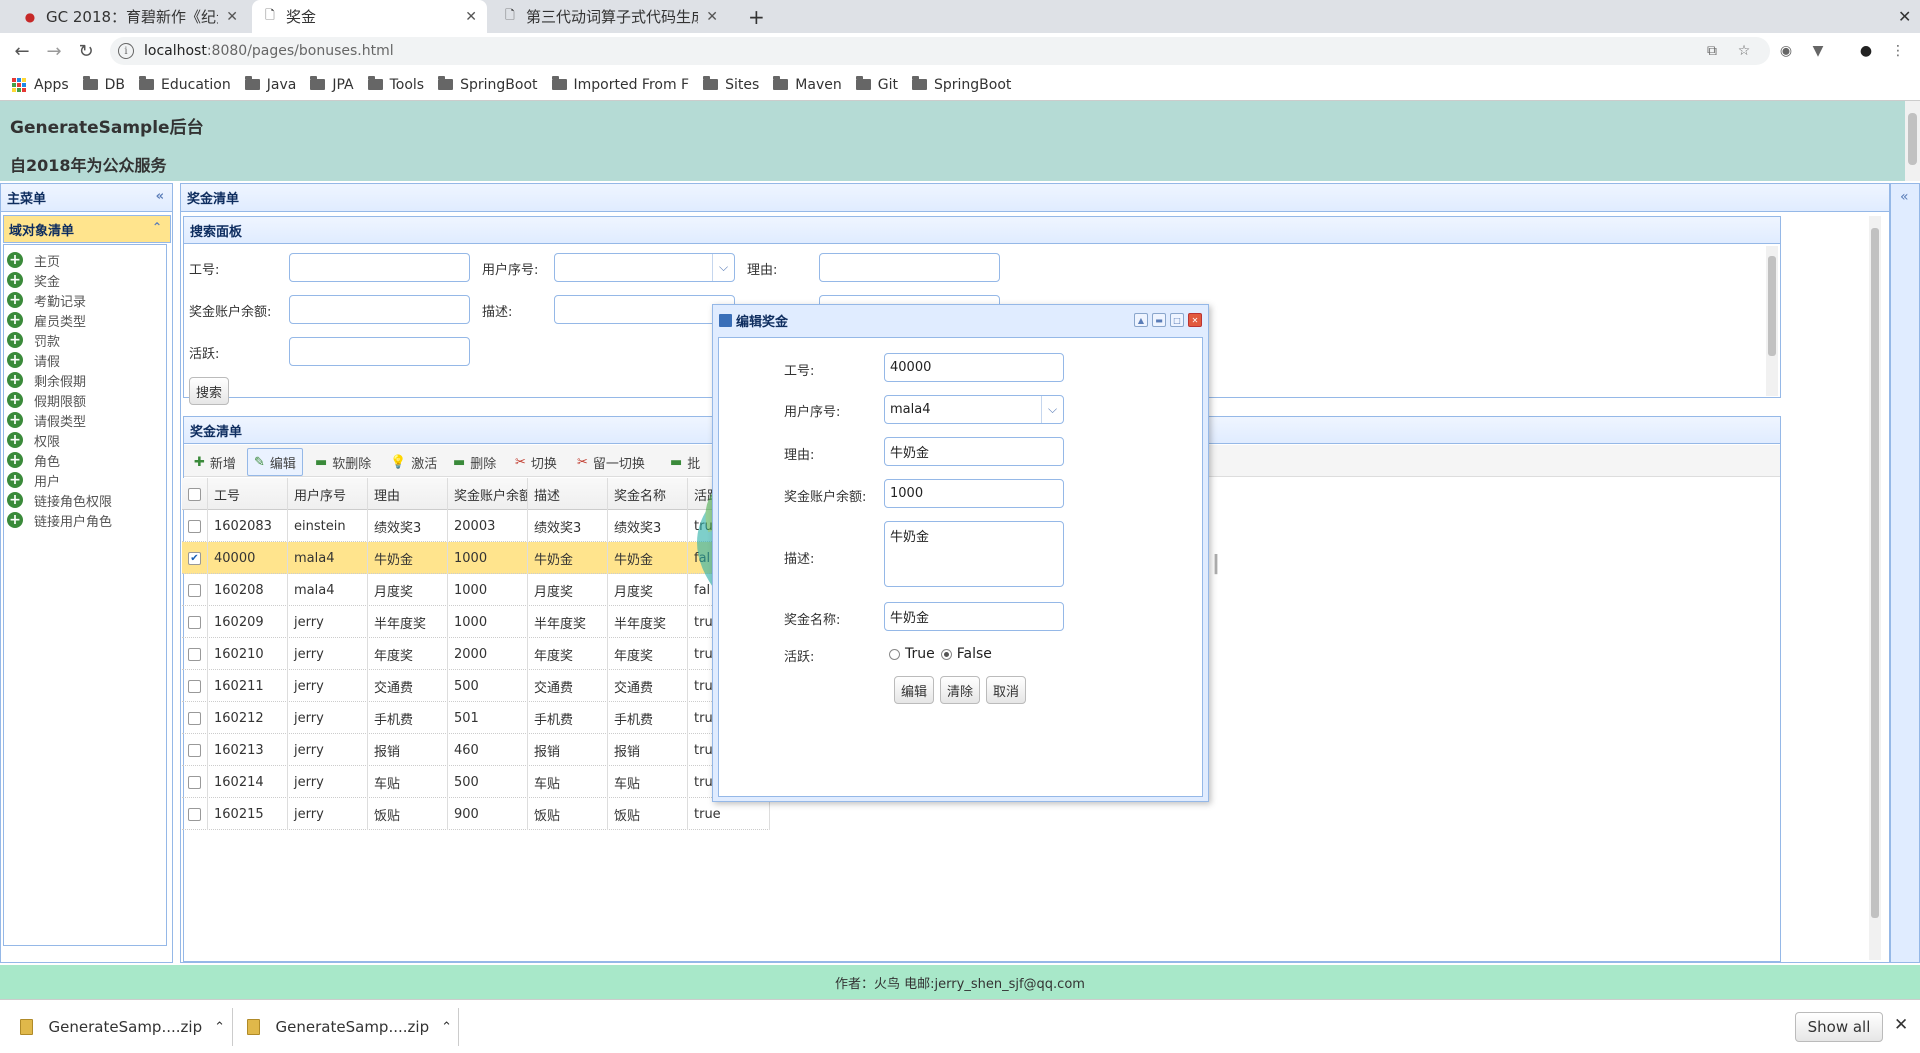  I want to click on column-header: 奖金名称, so click(648, 494).